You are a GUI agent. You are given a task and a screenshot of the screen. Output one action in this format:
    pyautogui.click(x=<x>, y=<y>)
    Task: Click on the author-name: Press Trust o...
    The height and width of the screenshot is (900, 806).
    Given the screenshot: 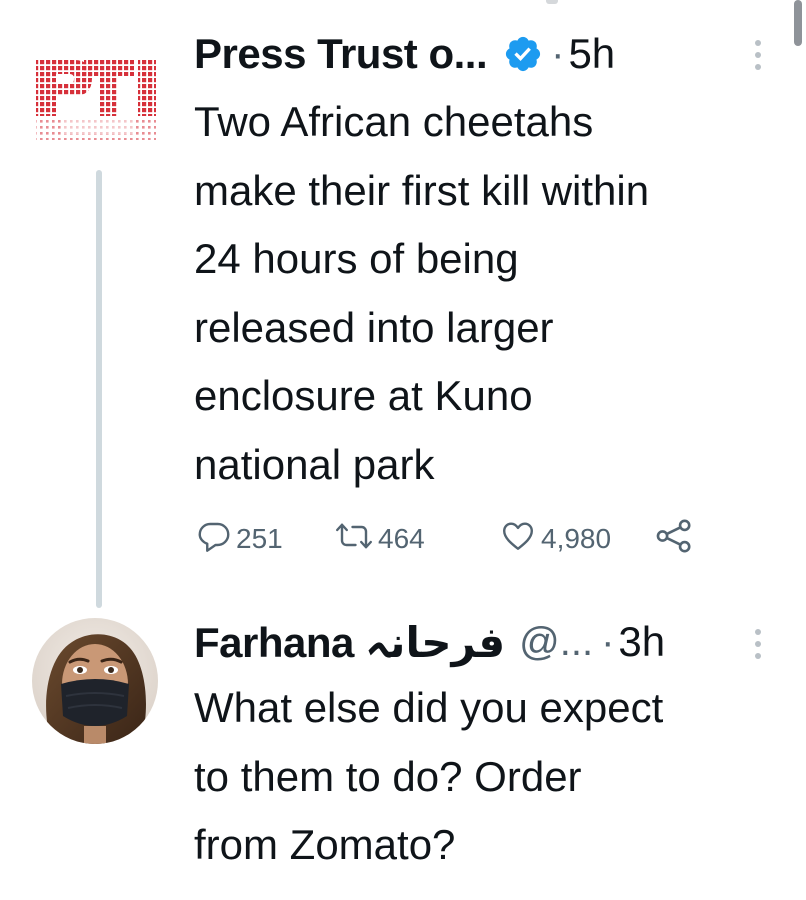 What is the action you would take?
    pyautogui.click(x=341, y=54)
    